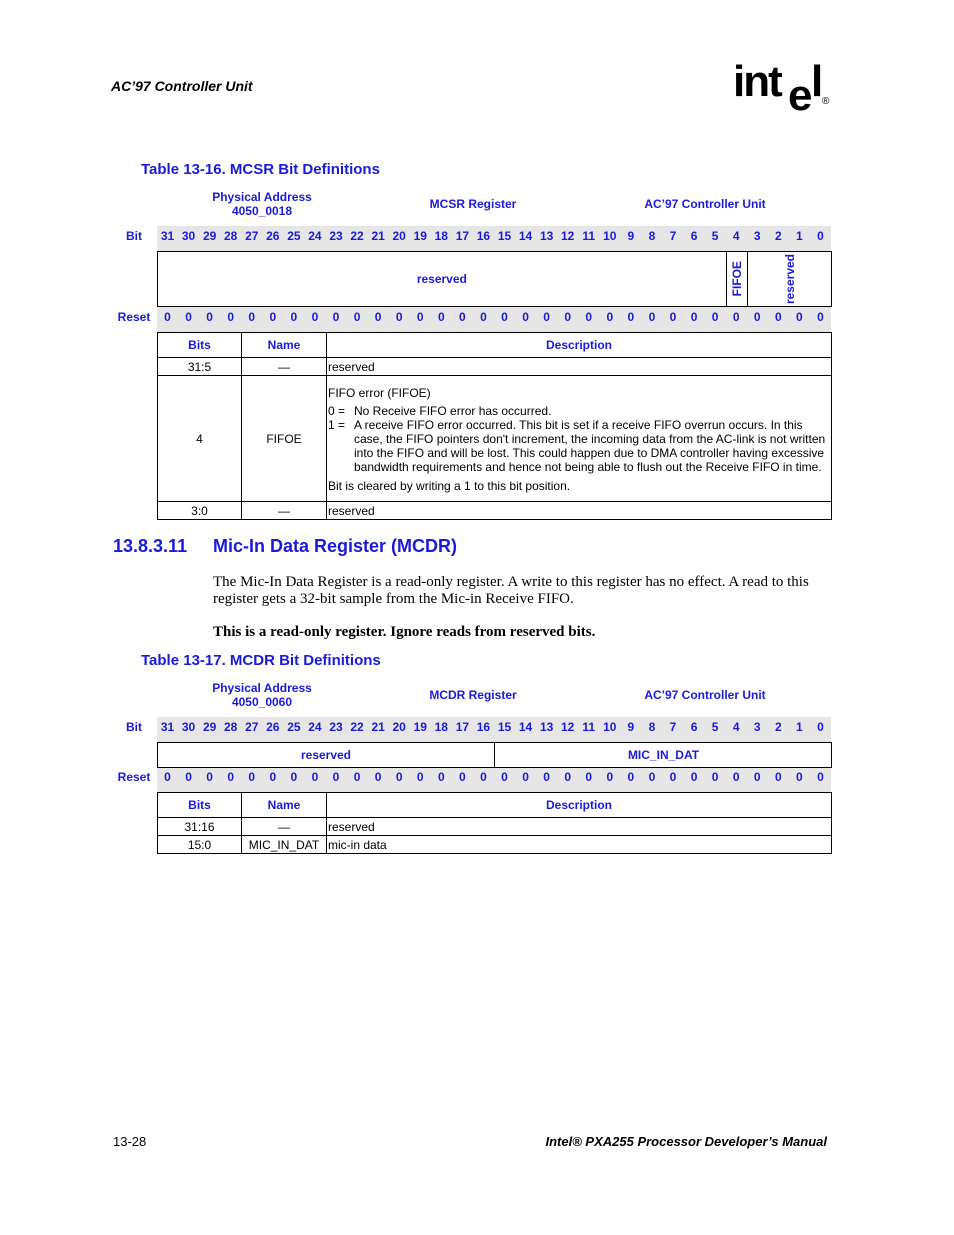 This screenshot has height=1235, width=954. Describe the element at coordinates (579, 366) in the screenshot. I see `row-description: reserved` at that location.